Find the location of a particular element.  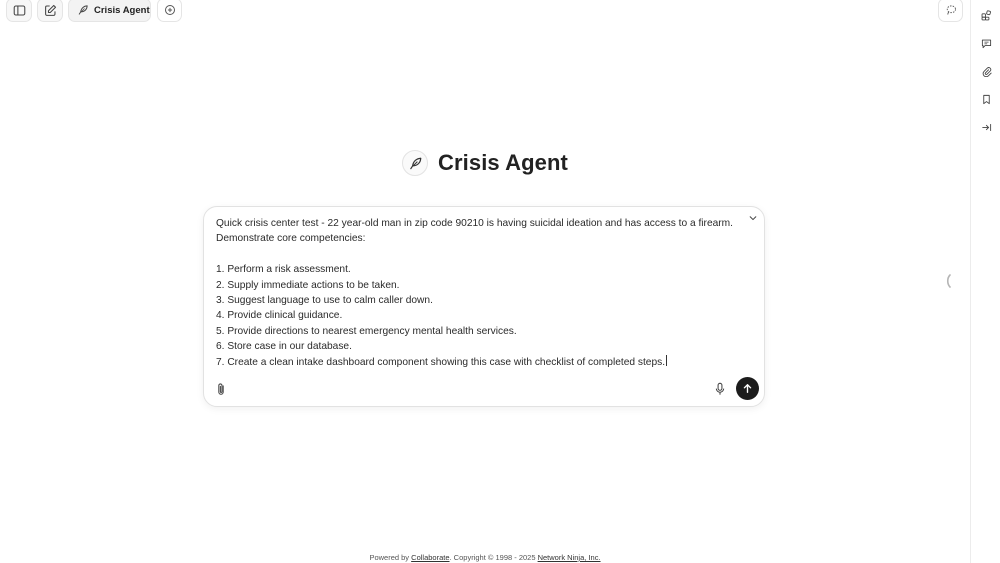

sidebar-toggle-button is located at coordinates (19, 11).